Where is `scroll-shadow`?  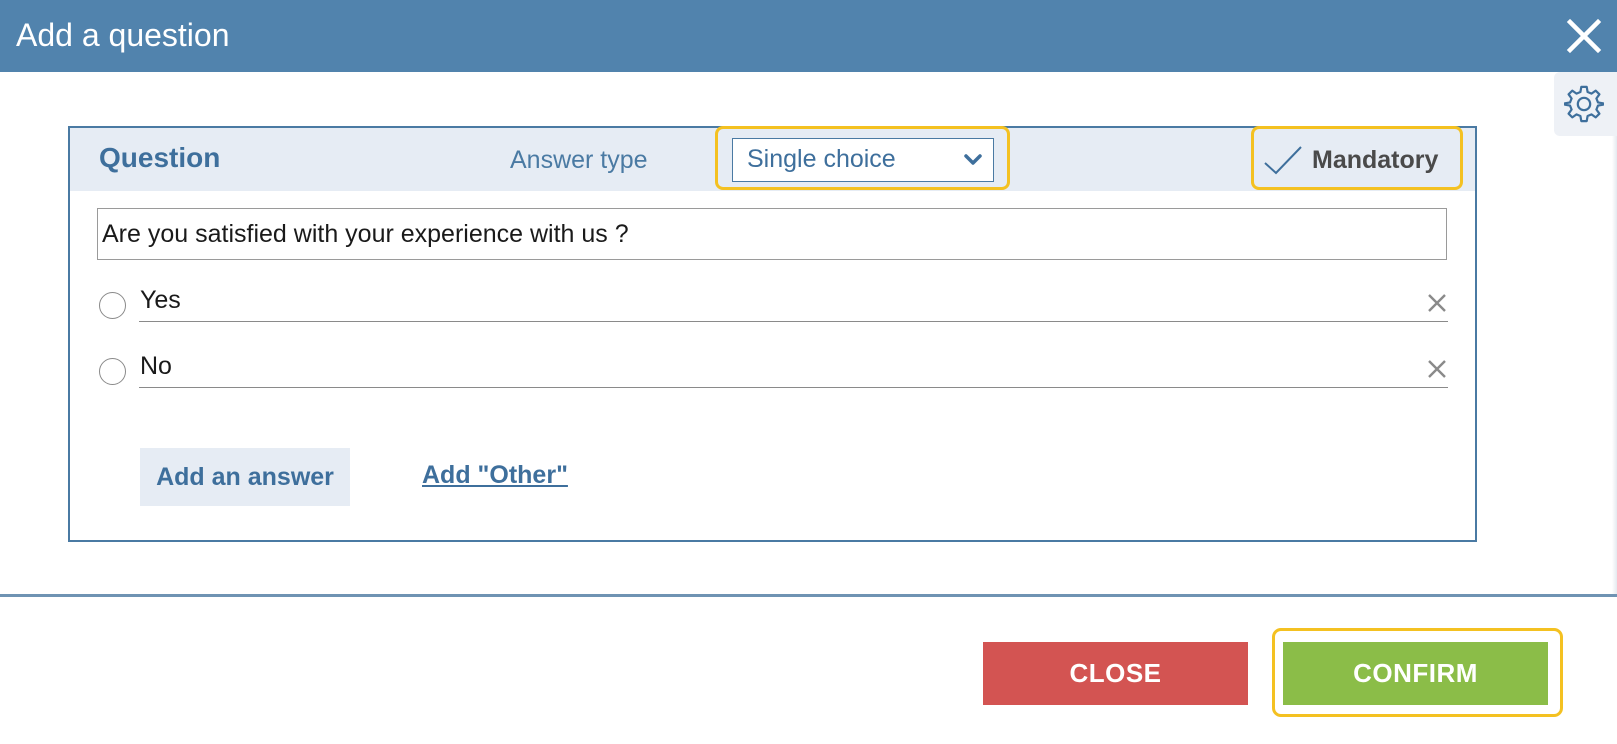 scroll-shadow is located at coordinates (1614, 365).